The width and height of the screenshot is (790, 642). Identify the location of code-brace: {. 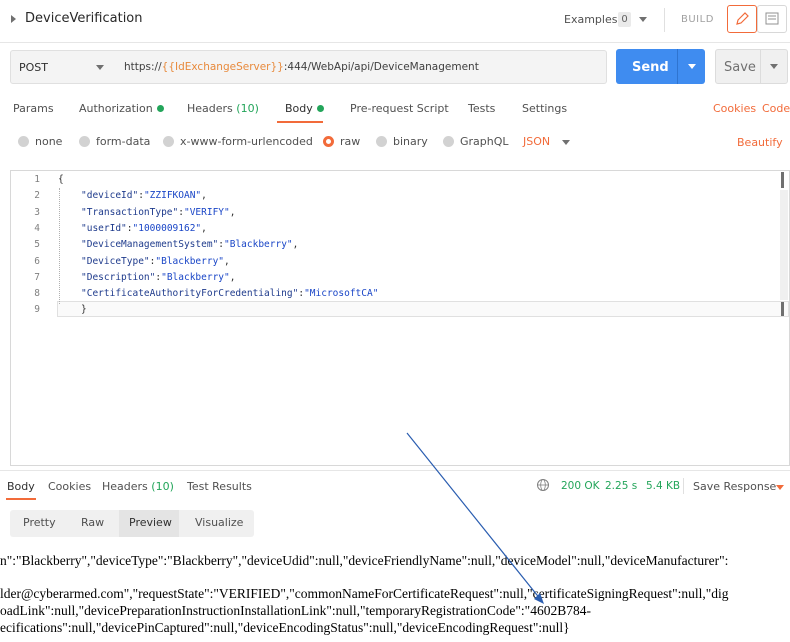
(61, 179).